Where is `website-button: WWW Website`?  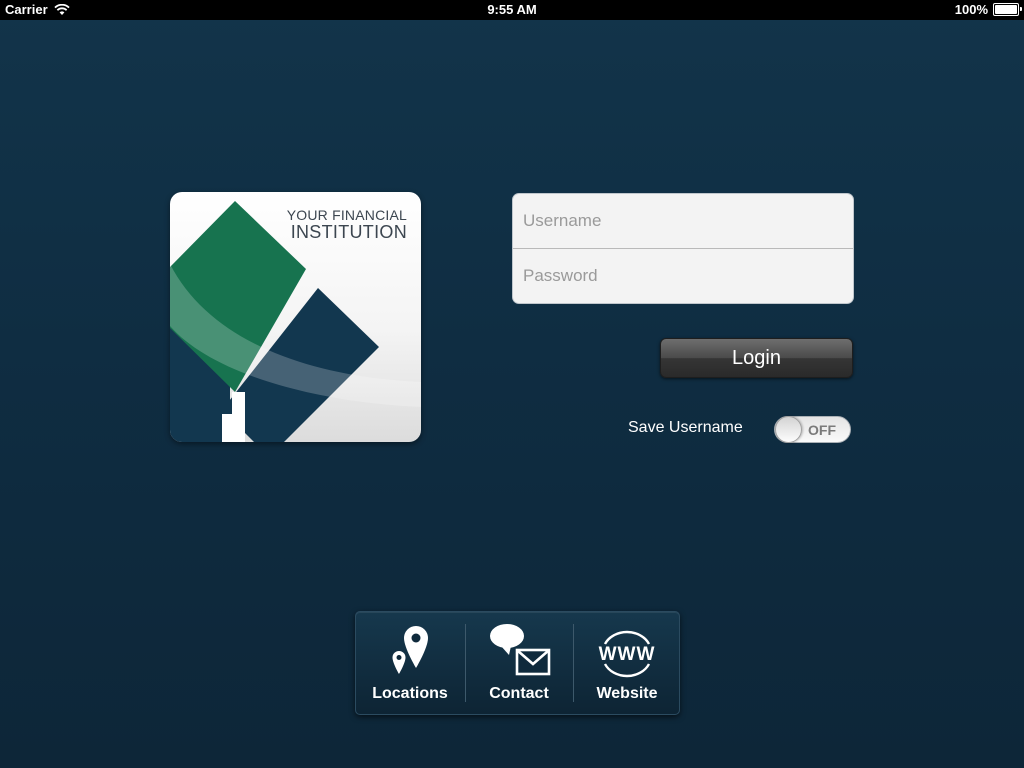 website-button: WWW Website is located at coordinates (627, 664).